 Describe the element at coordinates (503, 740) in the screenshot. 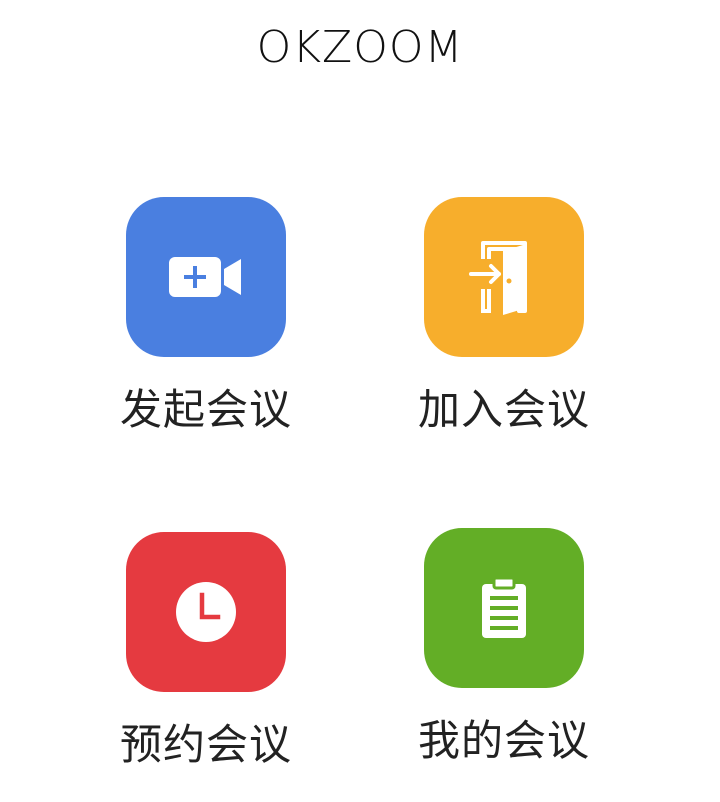

I see `my-meetings-label: 我的会议` at that location.